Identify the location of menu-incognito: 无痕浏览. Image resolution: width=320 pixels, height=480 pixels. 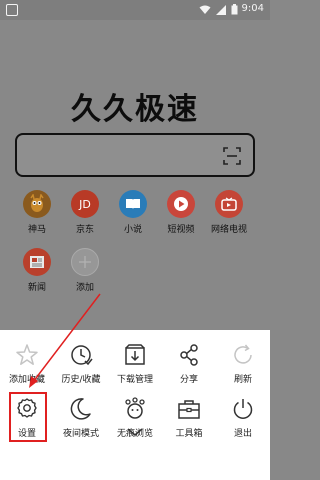
(135, 421).